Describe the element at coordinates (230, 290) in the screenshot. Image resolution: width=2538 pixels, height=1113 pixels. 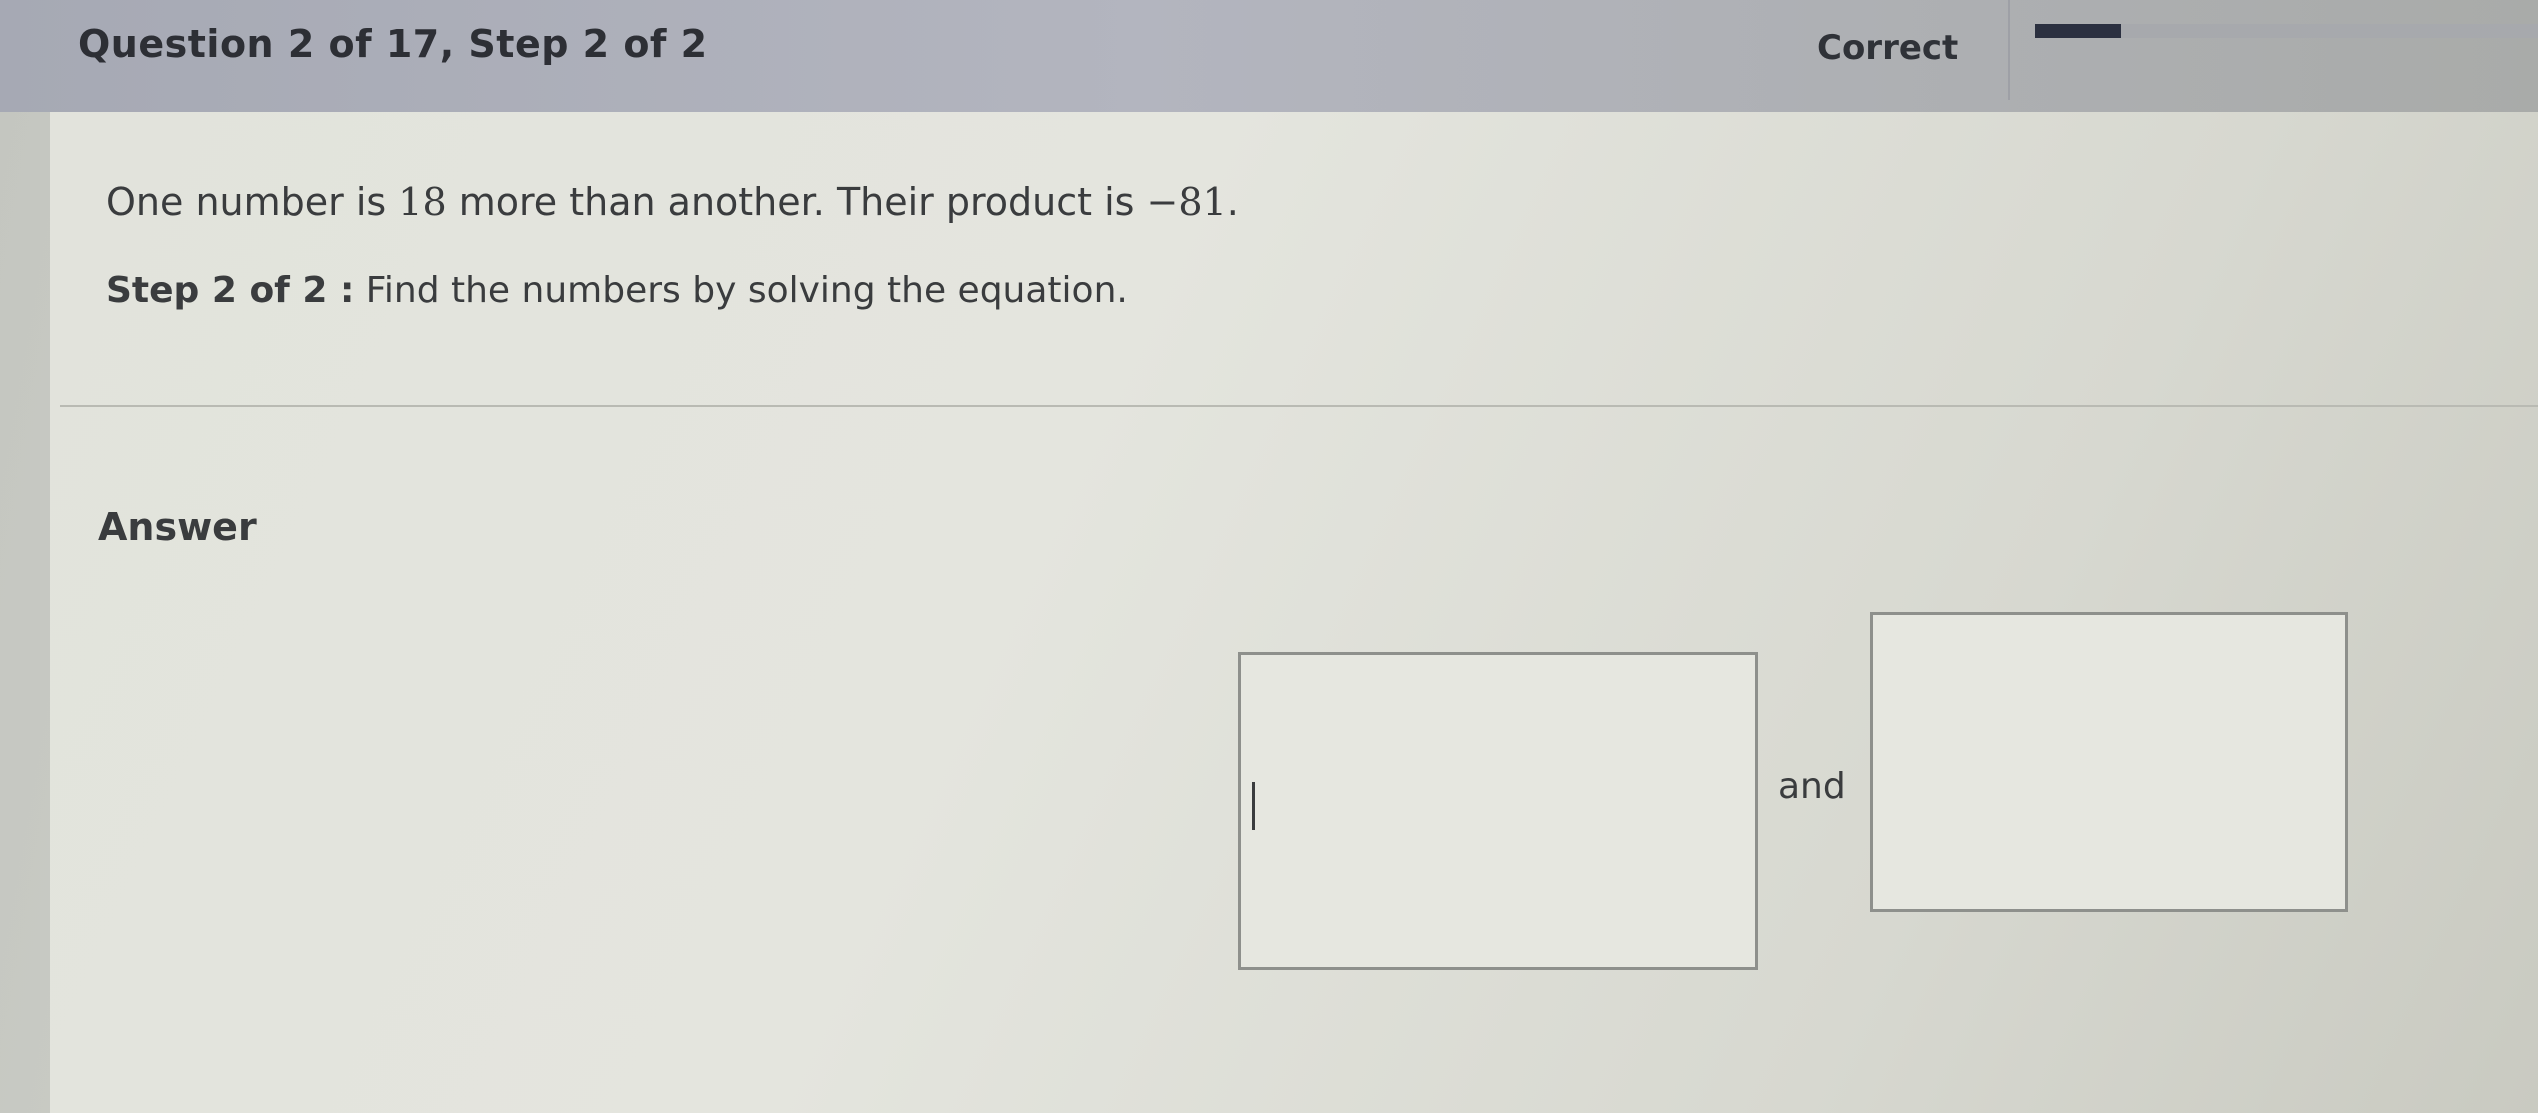
I see `step-label: Step 2 of 2 :` at that location.